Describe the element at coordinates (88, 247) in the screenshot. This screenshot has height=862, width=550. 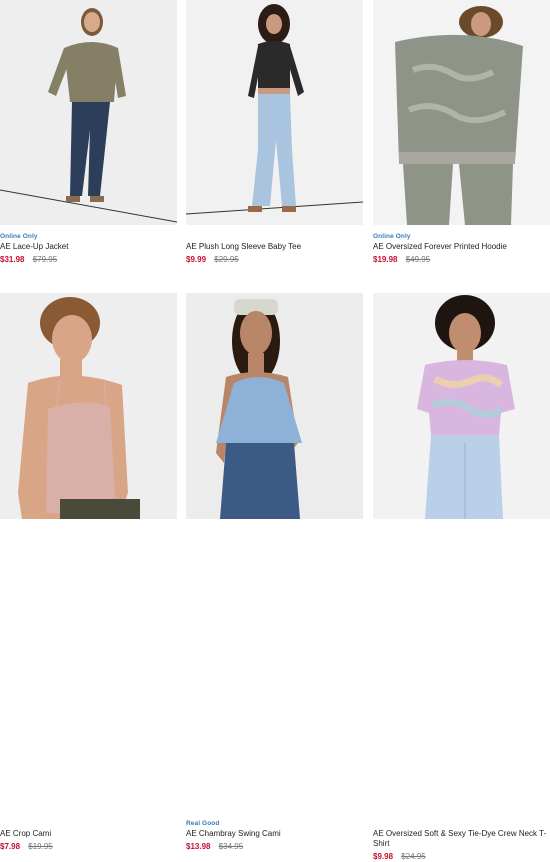
I see `product-name: AE Lace-Up Jacket` at that location.